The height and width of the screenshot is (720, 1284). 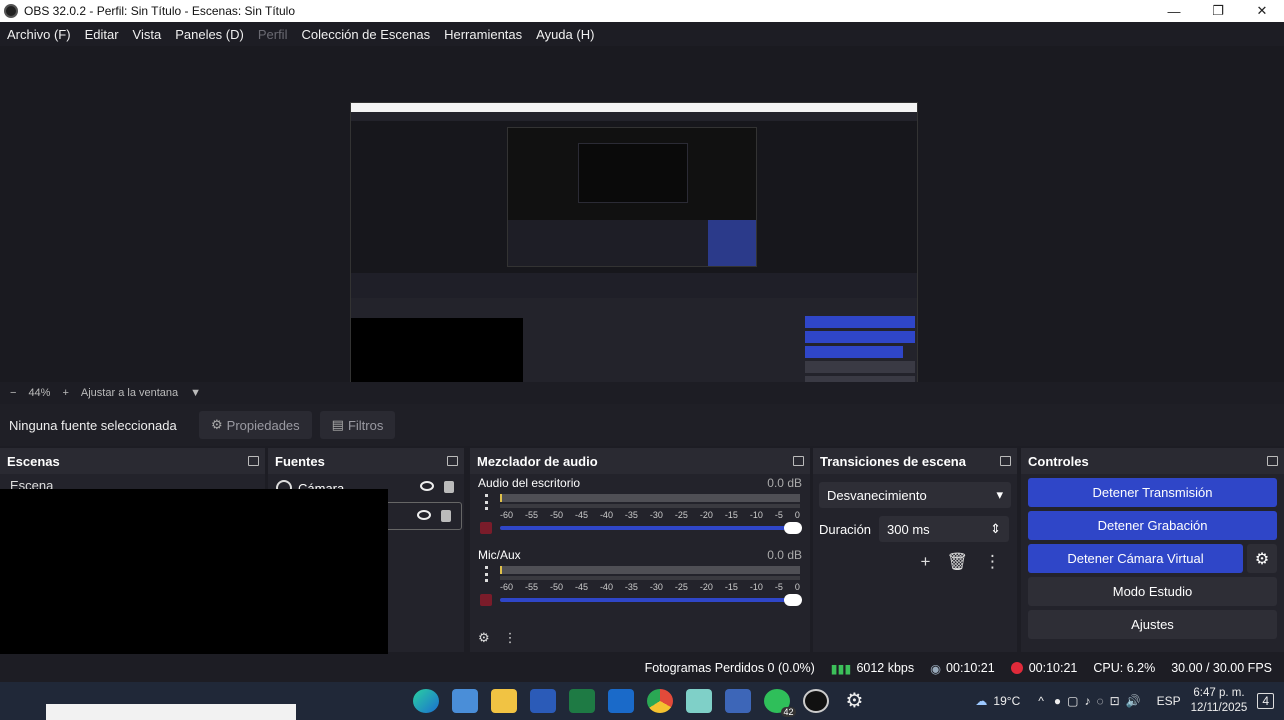 What do you see at coordinates (737, 701) in the screenshot?
I see `remote-desktop-icon` at bounding box center [737, 701].